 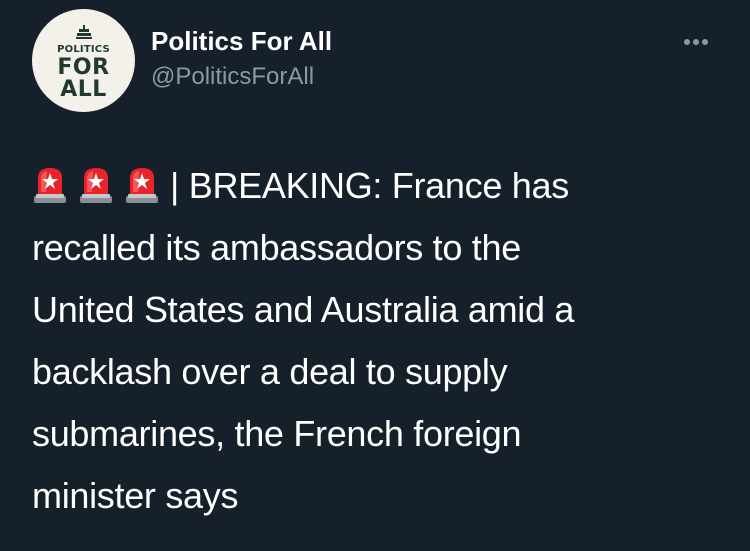 What do you see at coordinates (83, 49) in the screenshot?
I see `avatar-logo-text-top: POLITICS` at bounding box center [83, 49].